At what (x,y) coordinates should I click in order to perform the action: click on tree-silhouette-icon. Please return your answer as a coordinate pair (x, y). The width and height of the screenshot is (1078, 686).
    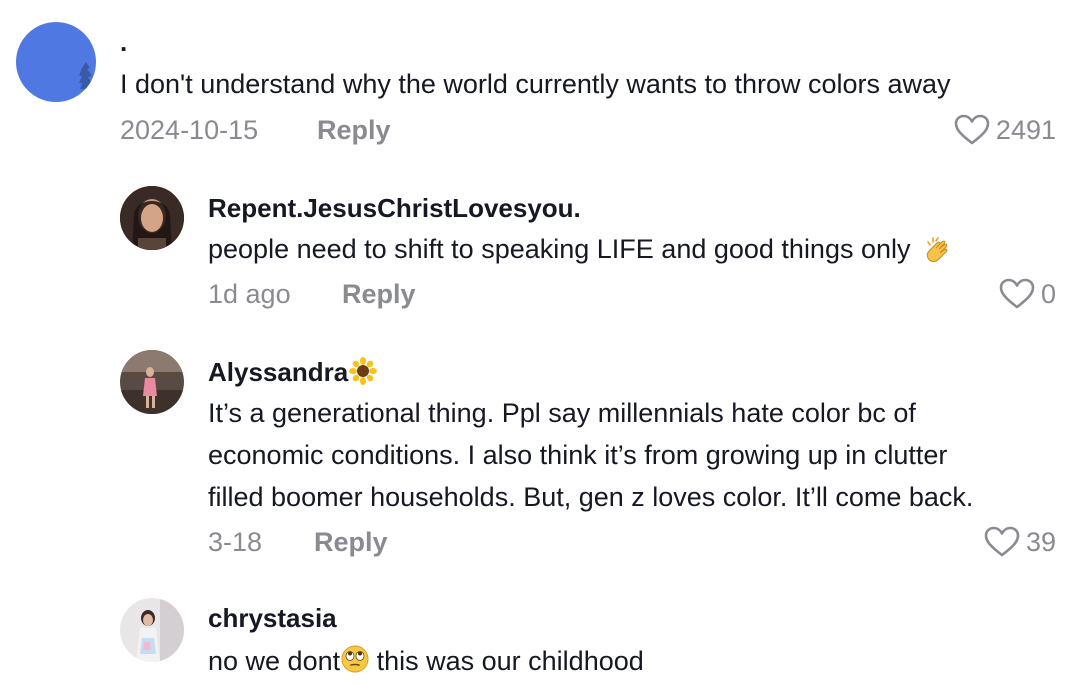
    Looking at the image, I should click on (85, 81).